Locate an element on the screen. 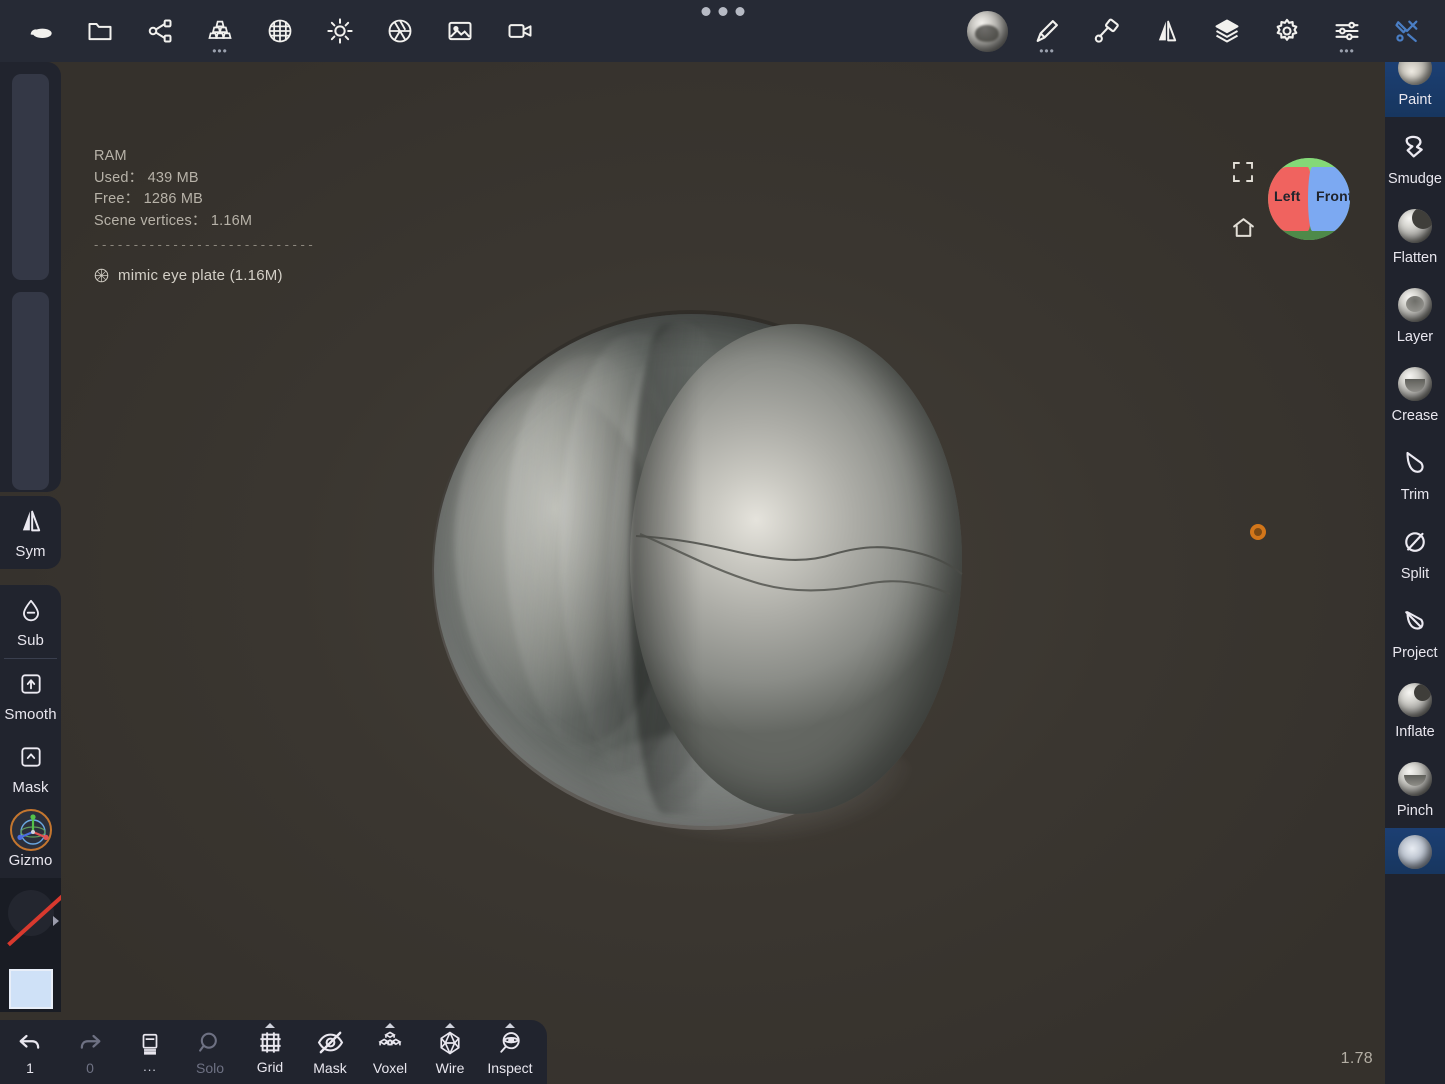  sidebar-item-sym: Sym is located at coordinates (30, 532).